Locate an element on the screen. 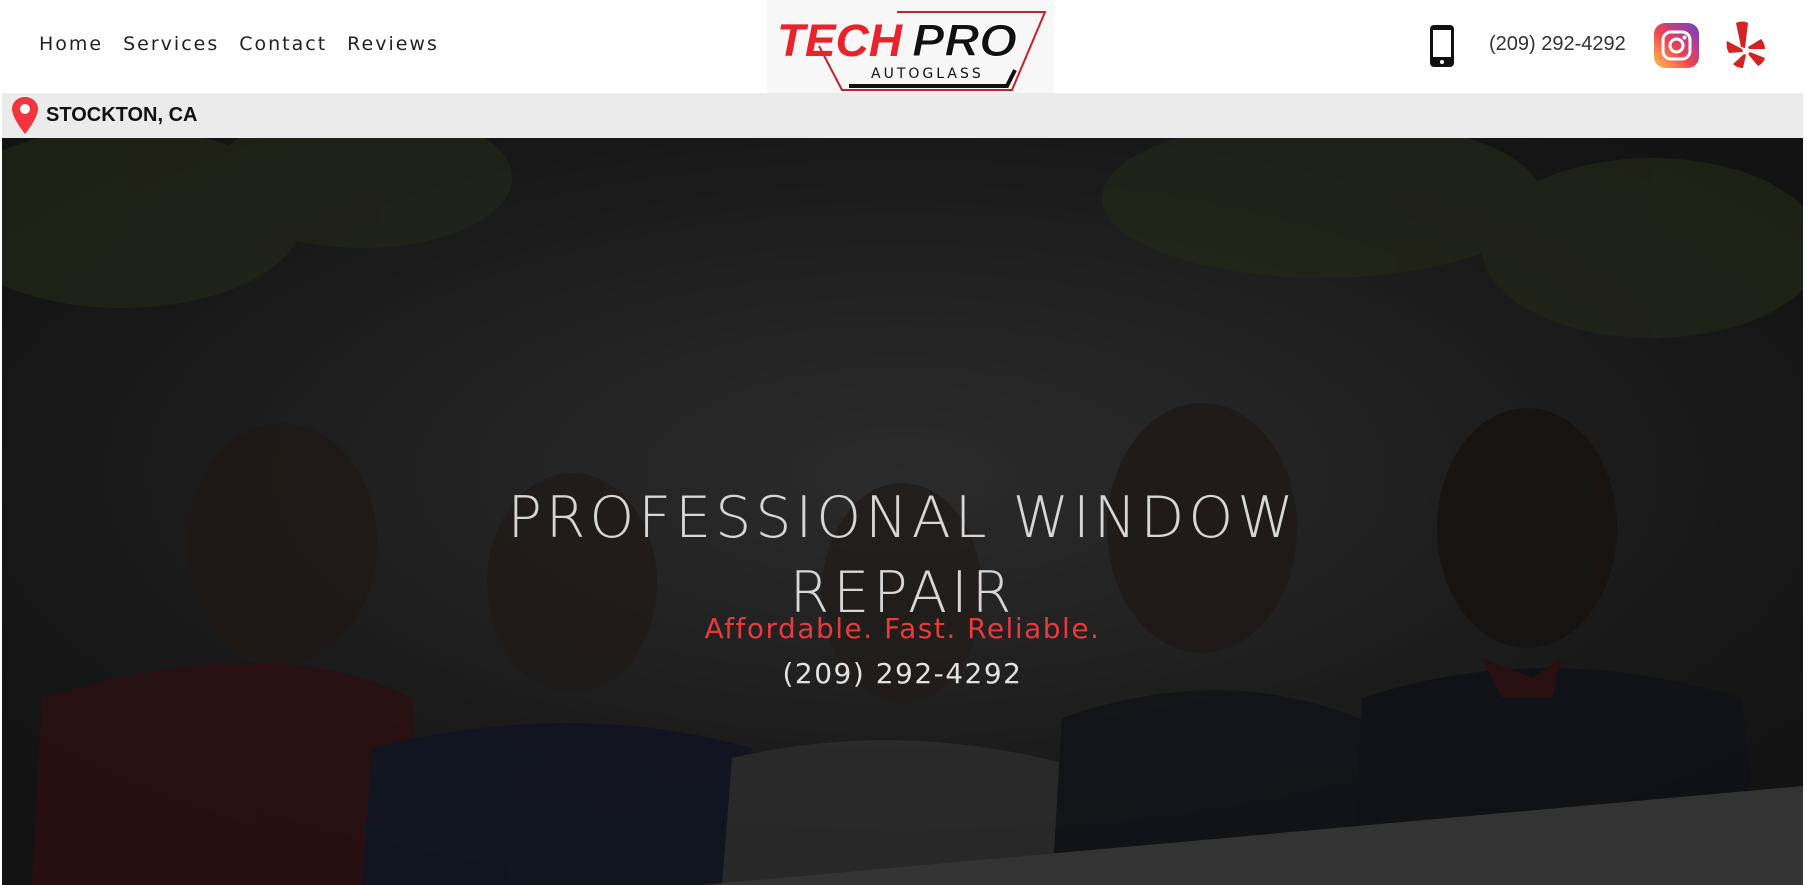  header-phone-number: (209) 292-4292 is located at coordinates (1557, 44).